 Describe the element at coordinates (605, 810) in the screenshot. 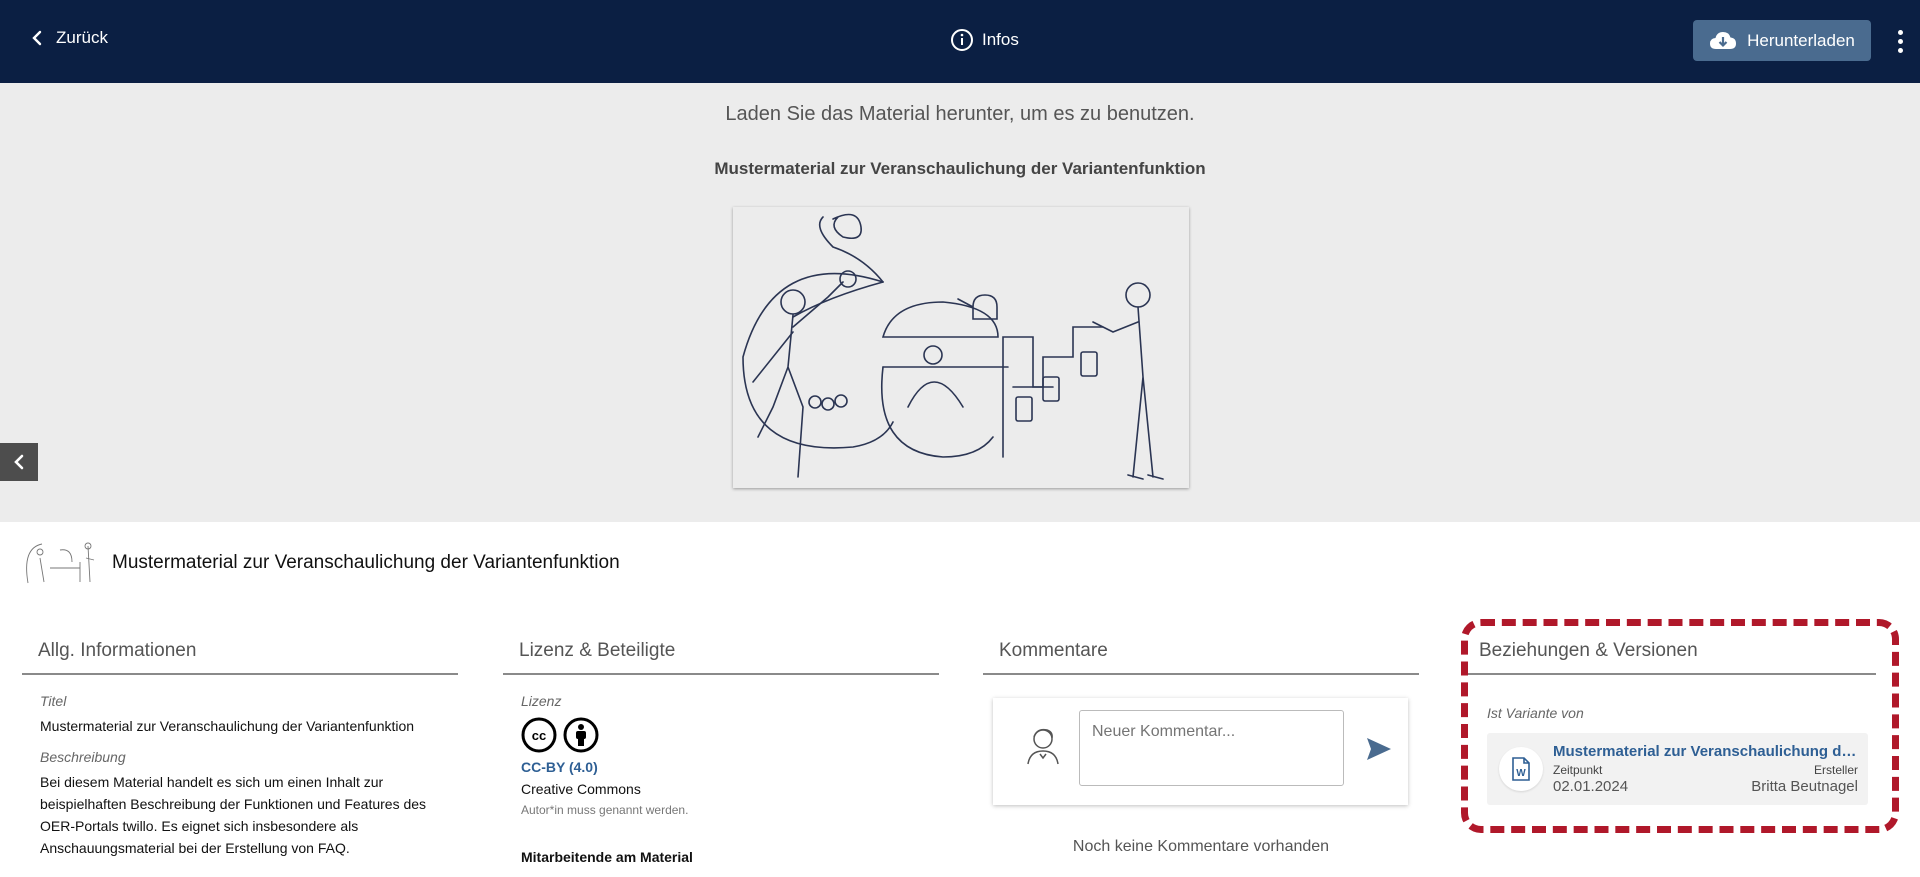

I see `license-note: Autor*in muss genannt werden.` at that location.